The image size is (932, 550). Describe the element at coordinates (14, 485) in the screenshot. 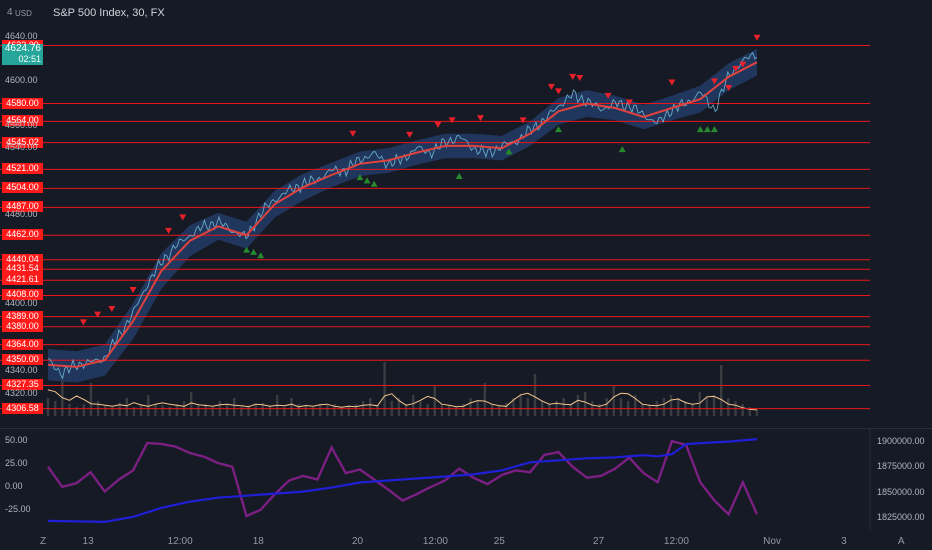

I see `oscillator-axis-label: 0.00` at that location.